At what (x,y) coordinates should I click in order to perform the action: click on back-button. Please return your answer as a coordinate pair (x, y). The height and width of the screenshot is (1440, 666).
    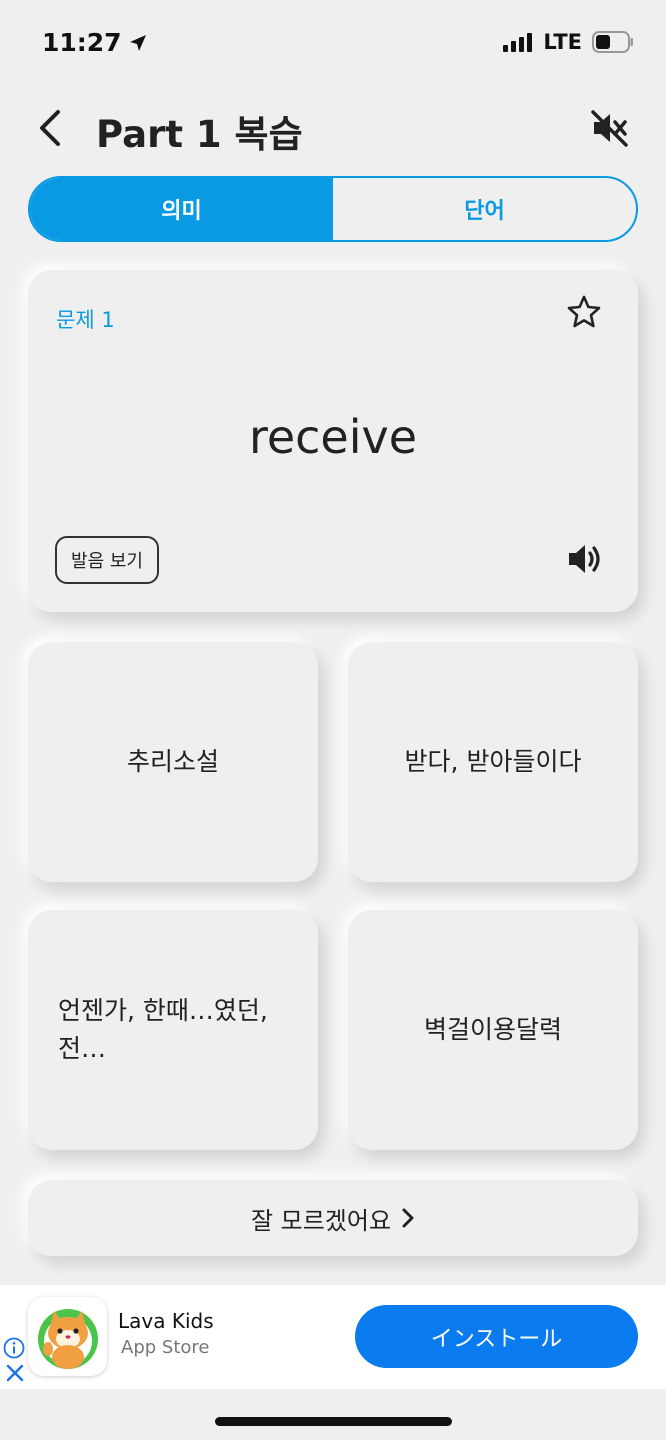
    Looking at the image, I should click on (50, 128).